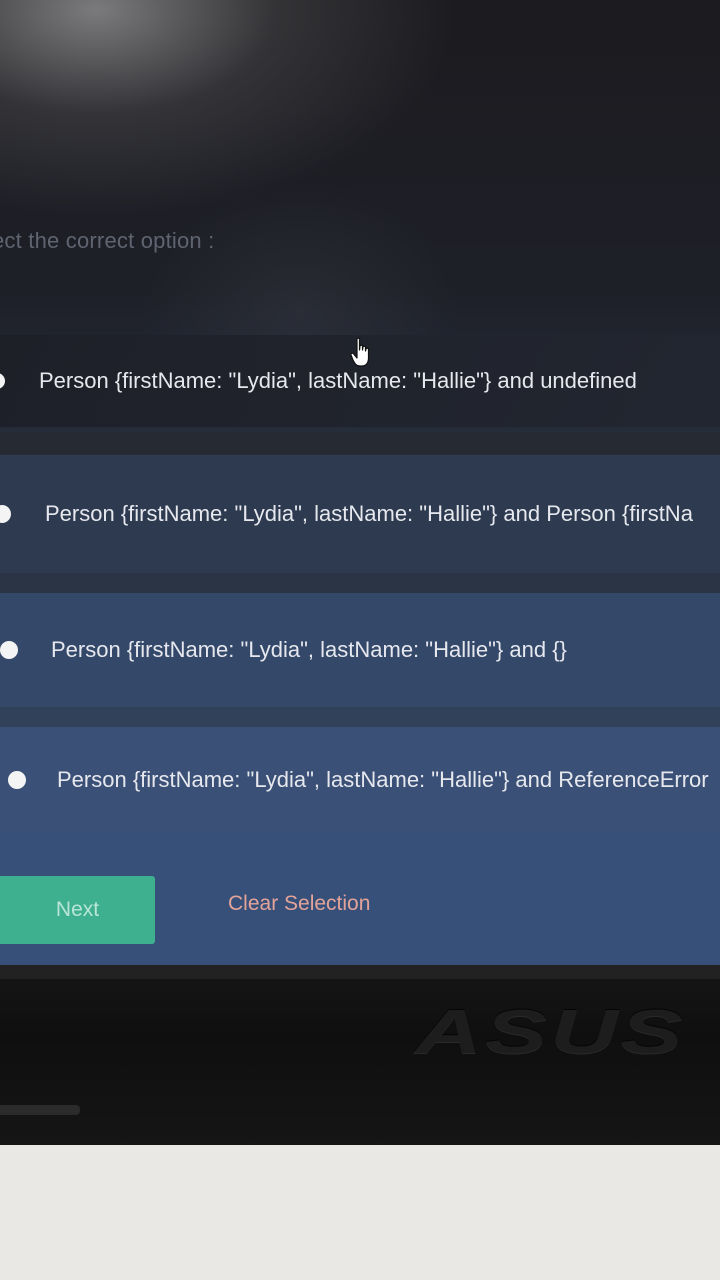 This screenshot has width=720, height=1280. What do you see at coordinates (360, 352) in the screenshot?
I see `hand-pointer-icon` at bounding box center [360, 352].